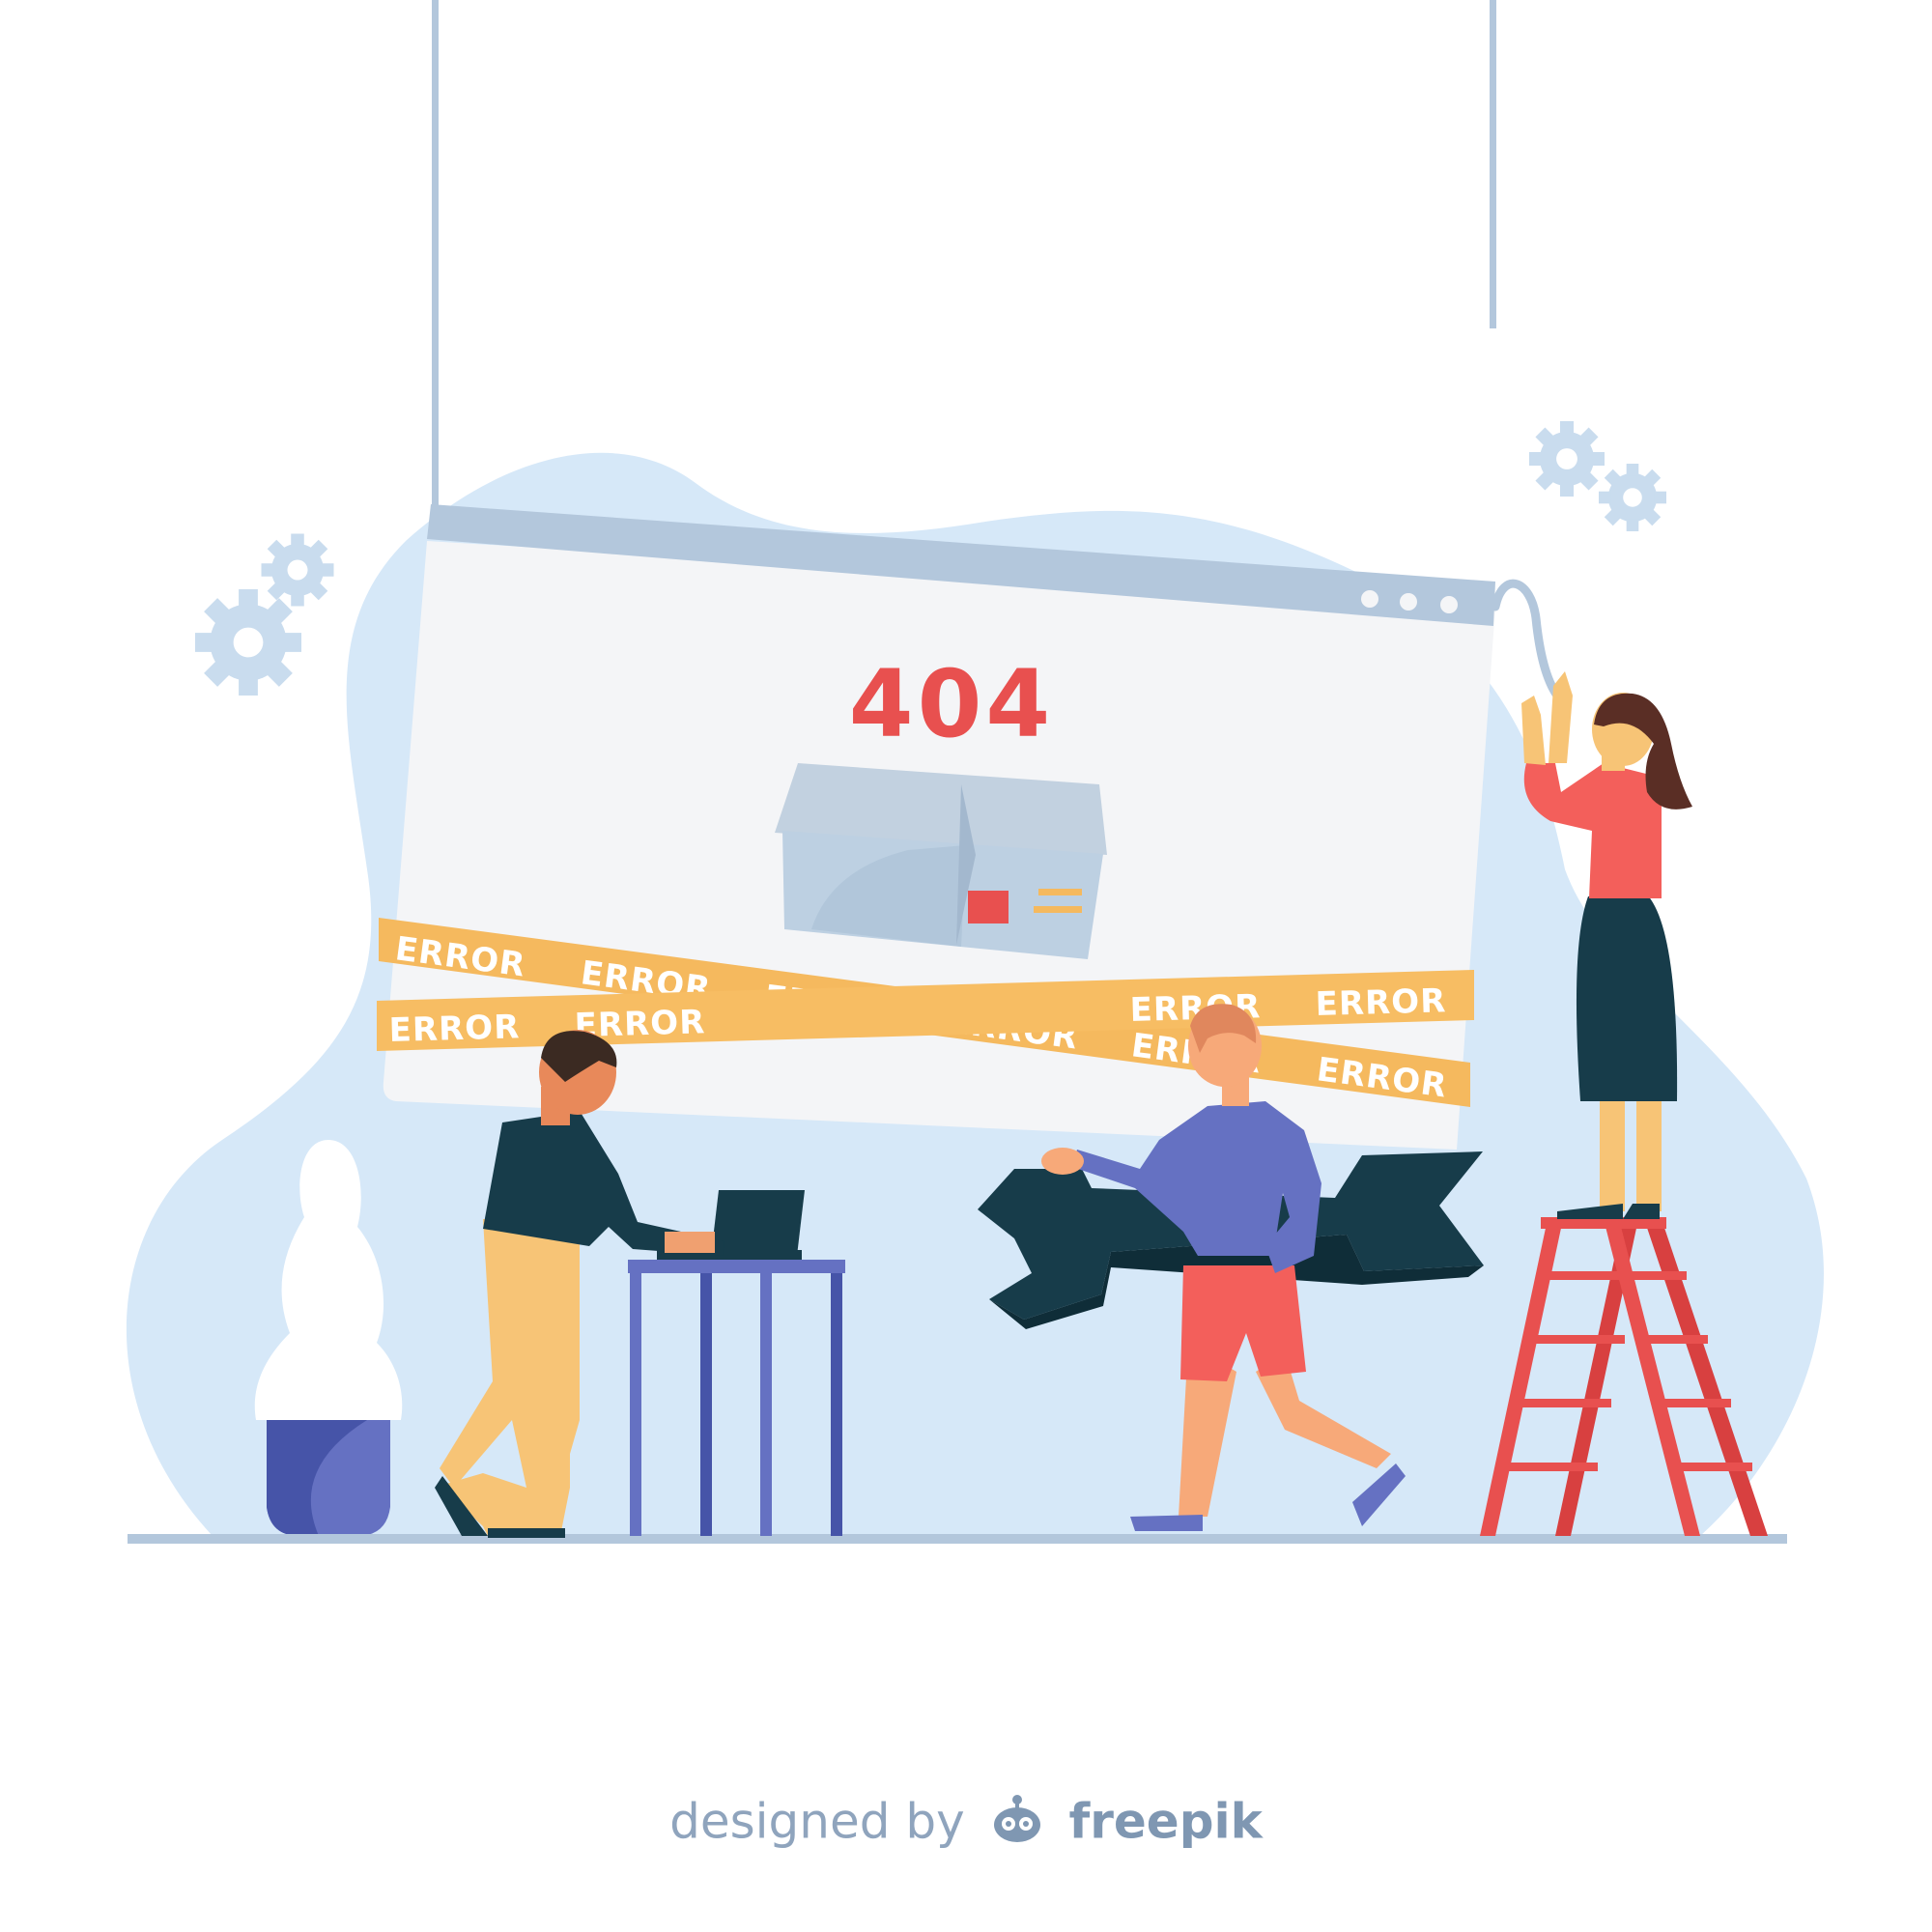 This screenshot has height=1932, width=1932. Describe the element at coordinates (1526, 639) in the screenshot. I see `pull-cord` at that location.